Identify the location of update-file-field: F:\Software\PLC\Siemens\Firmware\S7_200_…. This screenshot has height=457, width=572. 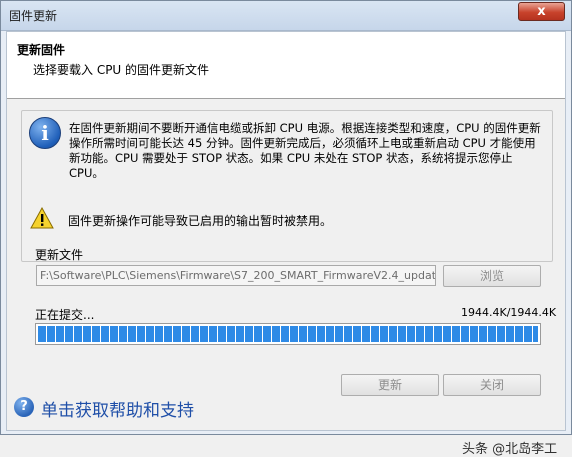
(236, 275).